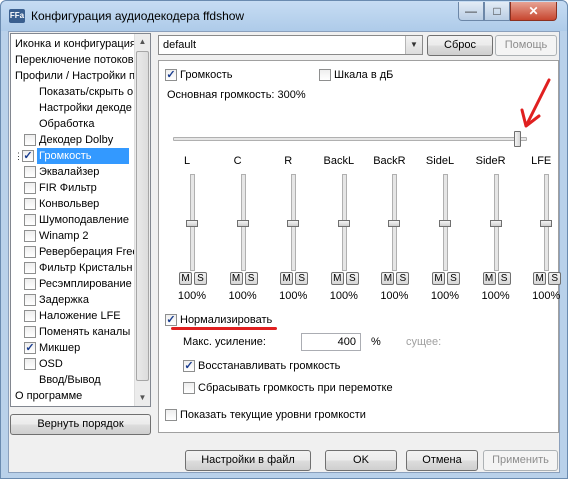 This screenshot has height=479, width=568. What do you see at coordinates (72, 316) in the screenshot?
I see `tree-item-lfe-overlay: Наложение LFE` at bounding box center [72, 316].